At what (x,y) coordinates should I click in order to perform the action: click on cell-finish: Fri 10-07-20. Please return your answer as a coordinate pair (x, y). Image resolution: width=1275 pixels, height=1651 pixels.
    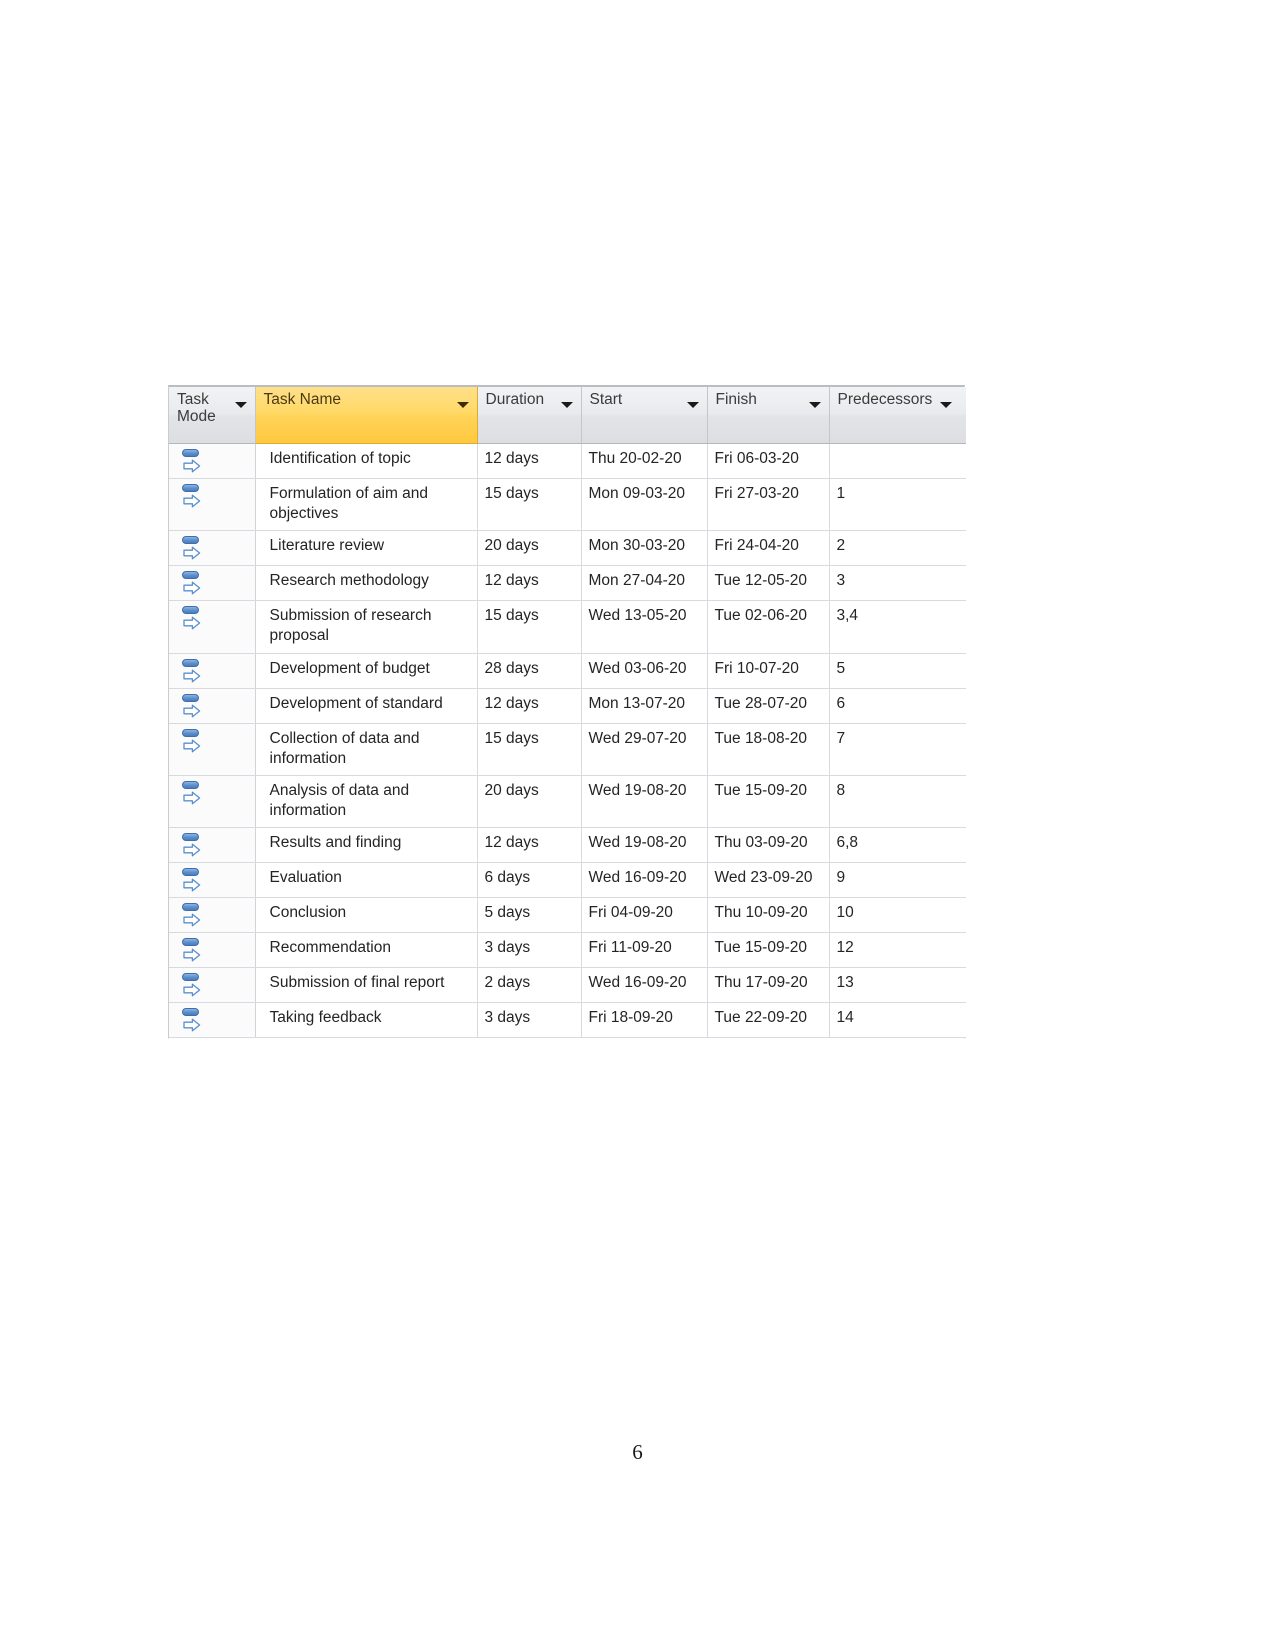
    Looking at the image, I should click on (768, 671).